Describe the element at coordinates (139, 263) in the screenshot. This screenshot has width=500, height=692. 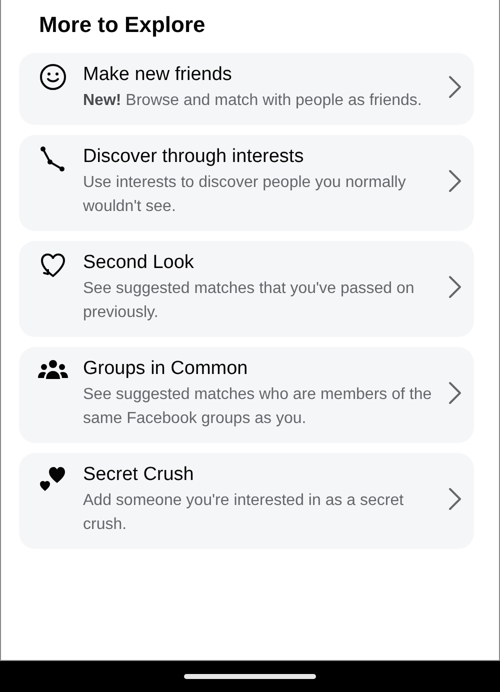
I see `card-title: Second Look` at that location.